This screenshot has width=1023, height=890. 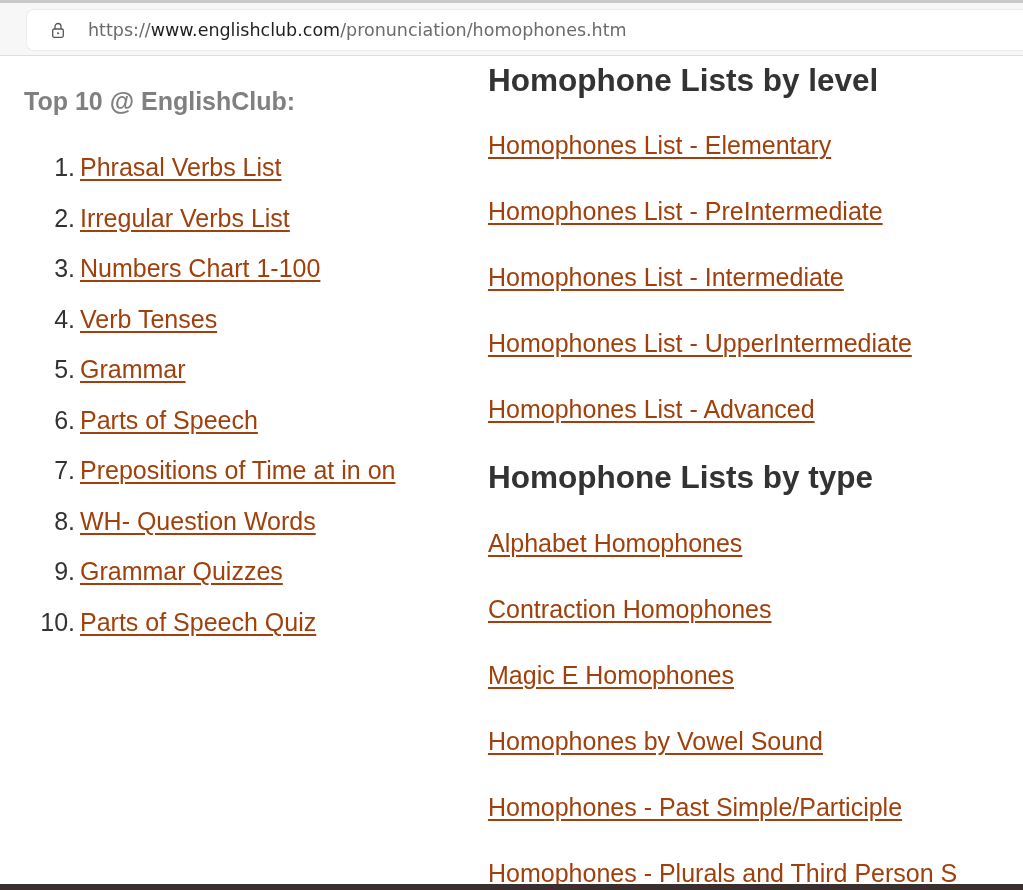 I want to click on link: WH- Question Words, so click(x=198, y=520).